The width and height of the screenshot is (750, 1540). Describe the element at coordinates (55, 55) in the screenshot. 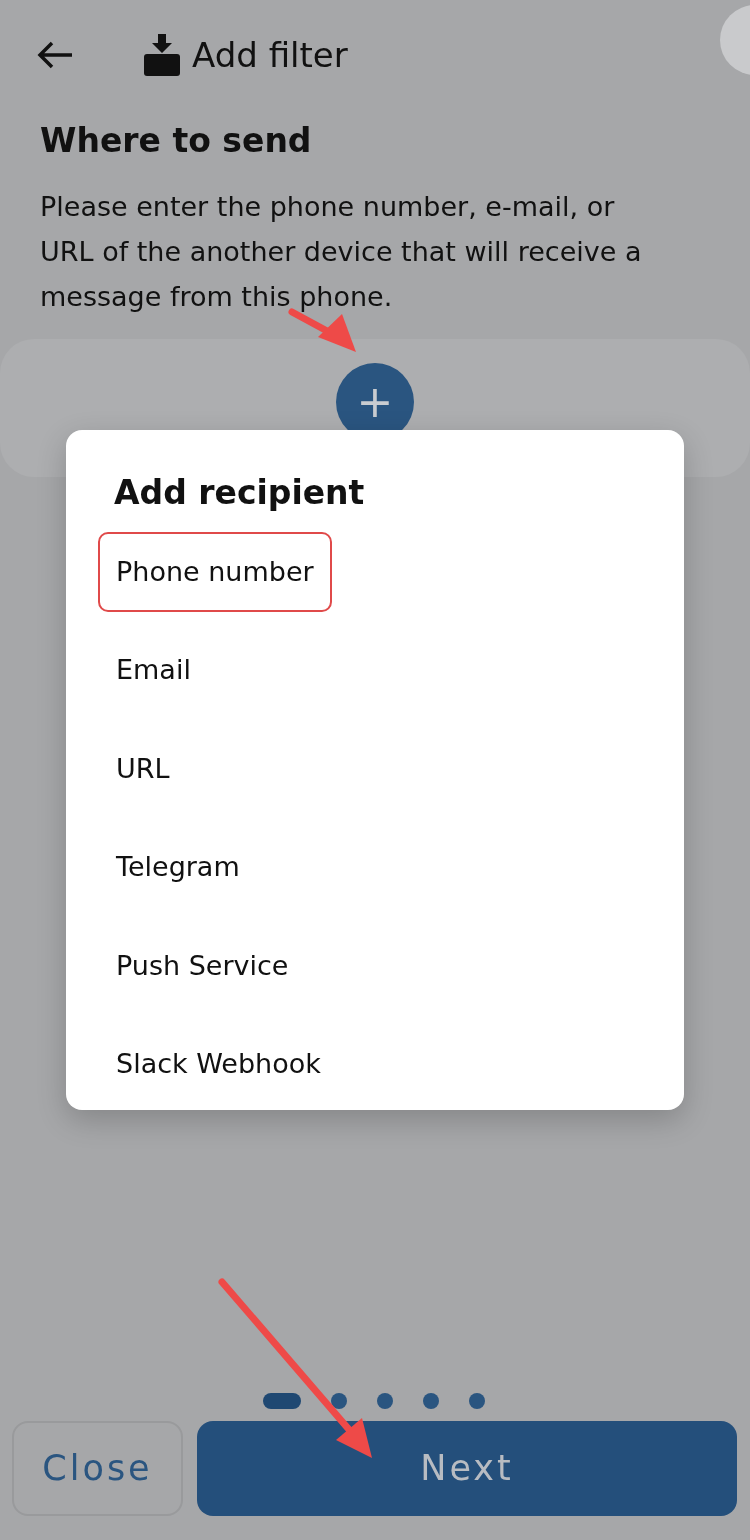

I see `back-icon` at that location.